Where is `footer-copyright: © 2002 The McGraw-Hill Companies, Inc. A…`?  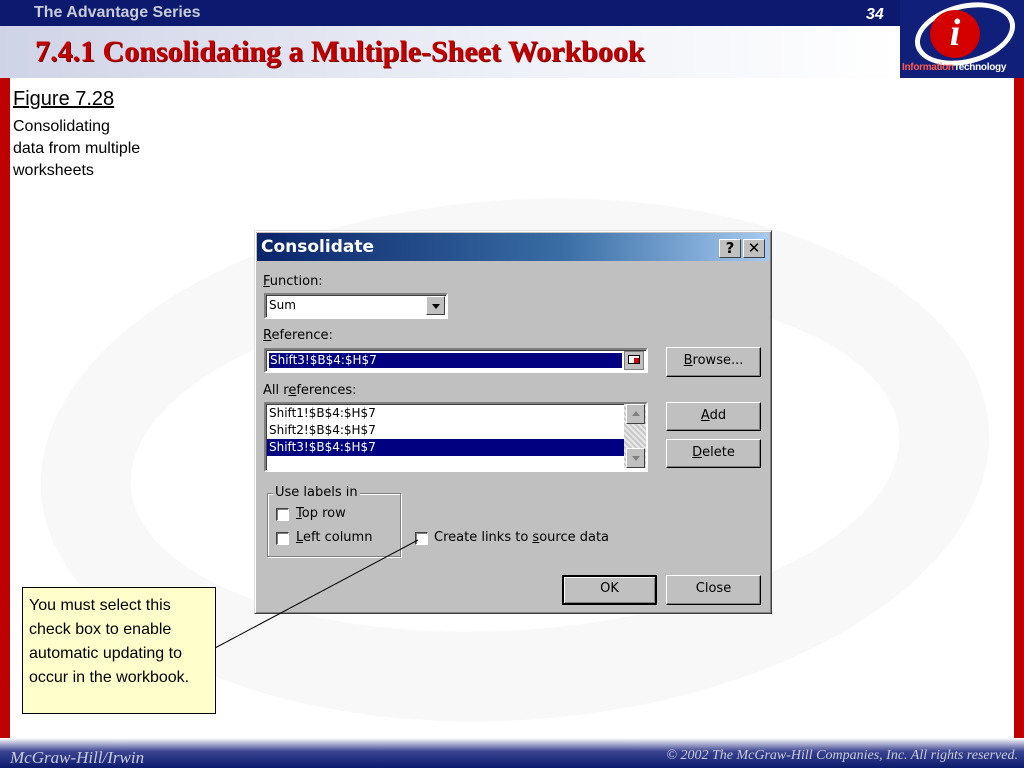
footer-copyright: © 2002 The McGraw-Hill Companies, Inc. A… is located at coordinates (842, 755).